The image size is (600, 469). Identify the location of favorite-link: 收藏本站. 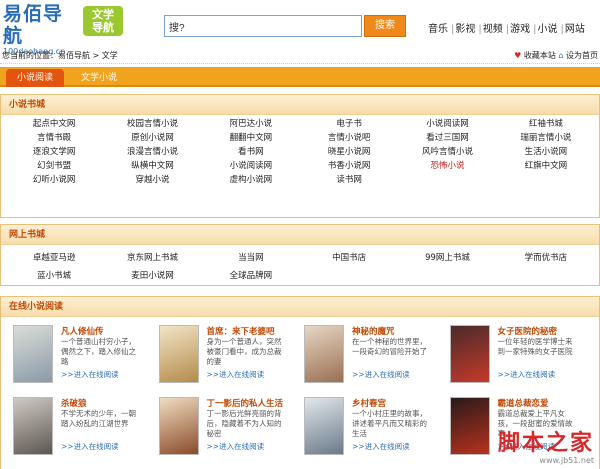
(540, 55).